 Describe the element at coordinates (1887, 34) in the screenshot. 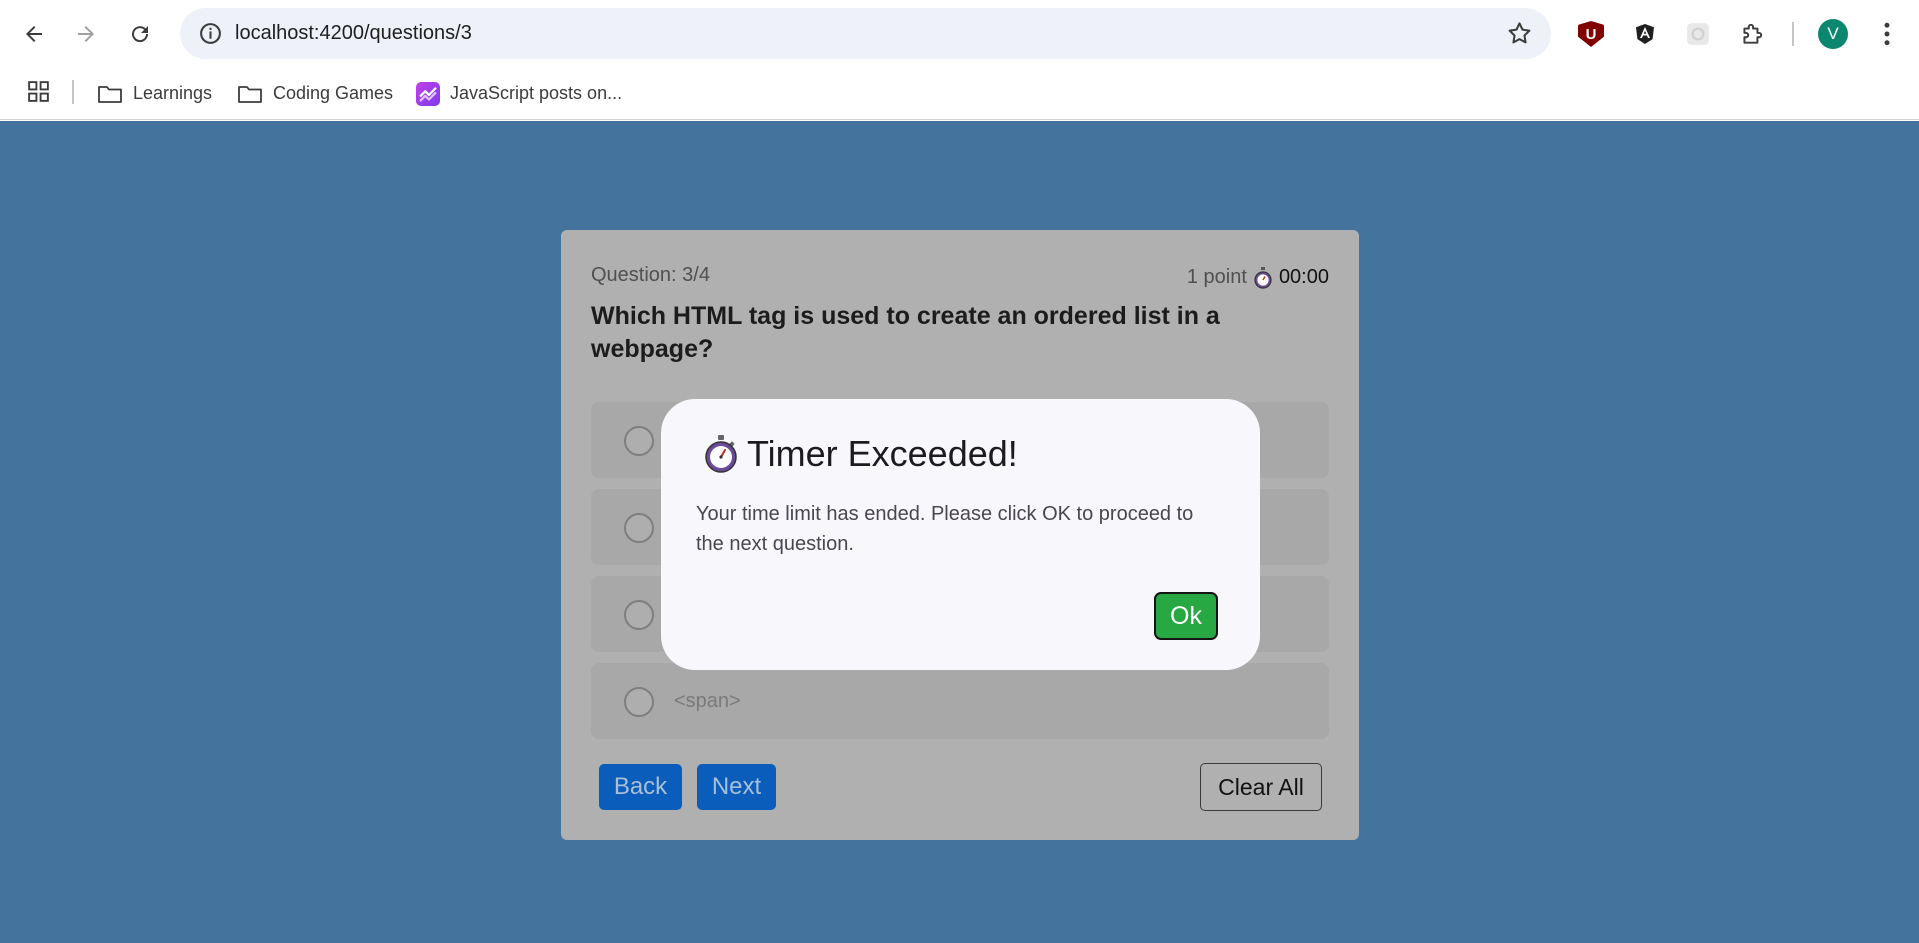

I see `kebab-menu-icon` at that location.